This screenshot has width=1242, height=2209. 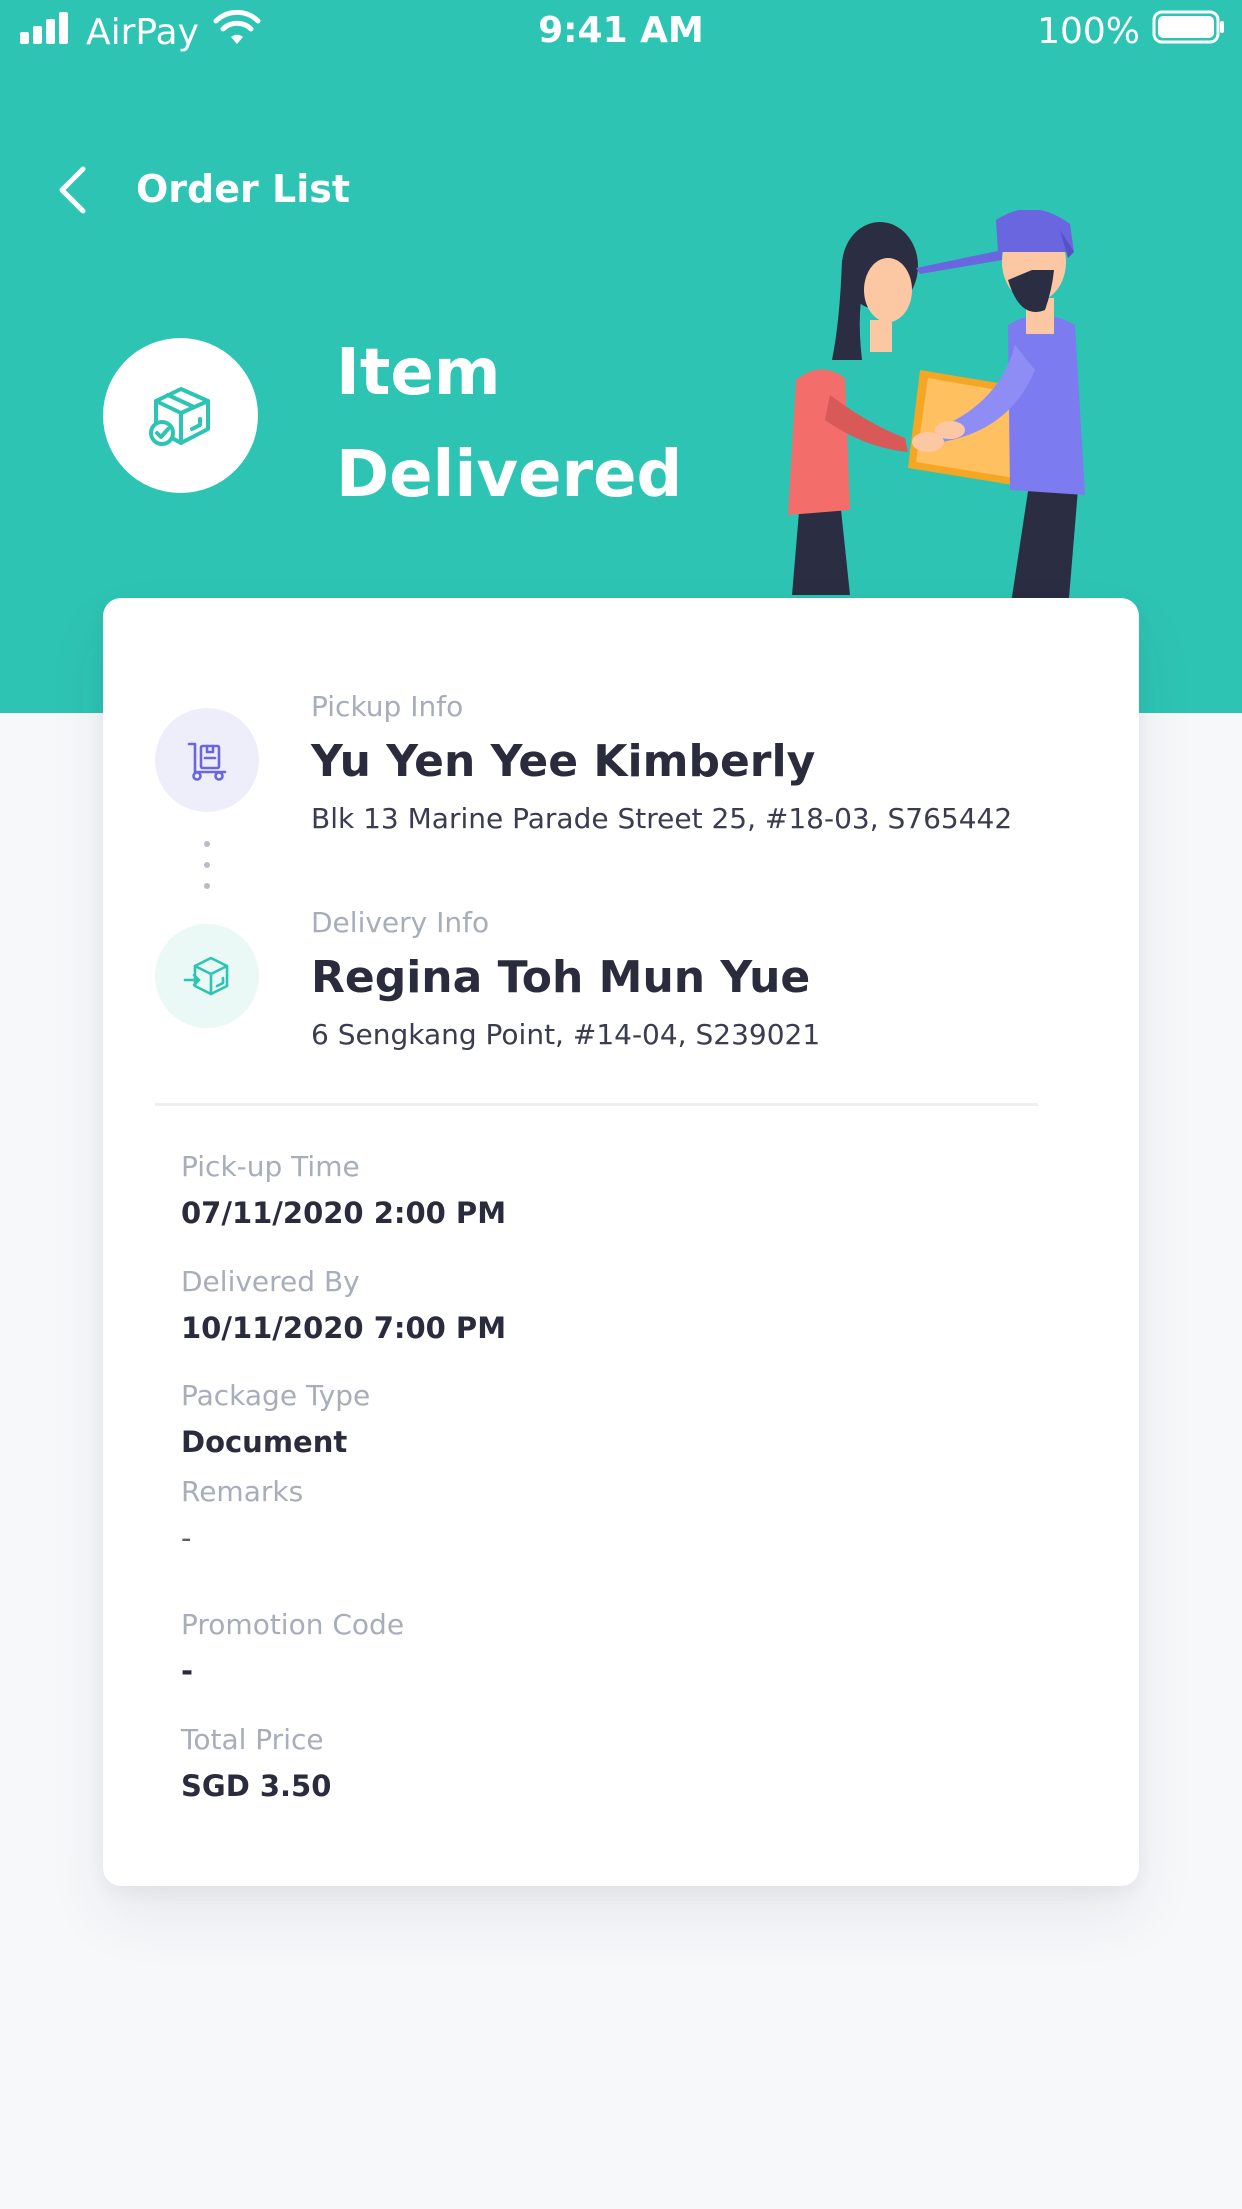 What do you see at coordinates (344, 1213) in the screenshot?
I see `pickup-time-value: 07/11/2020 2:00 PM` at bounding box center [344, 1213].